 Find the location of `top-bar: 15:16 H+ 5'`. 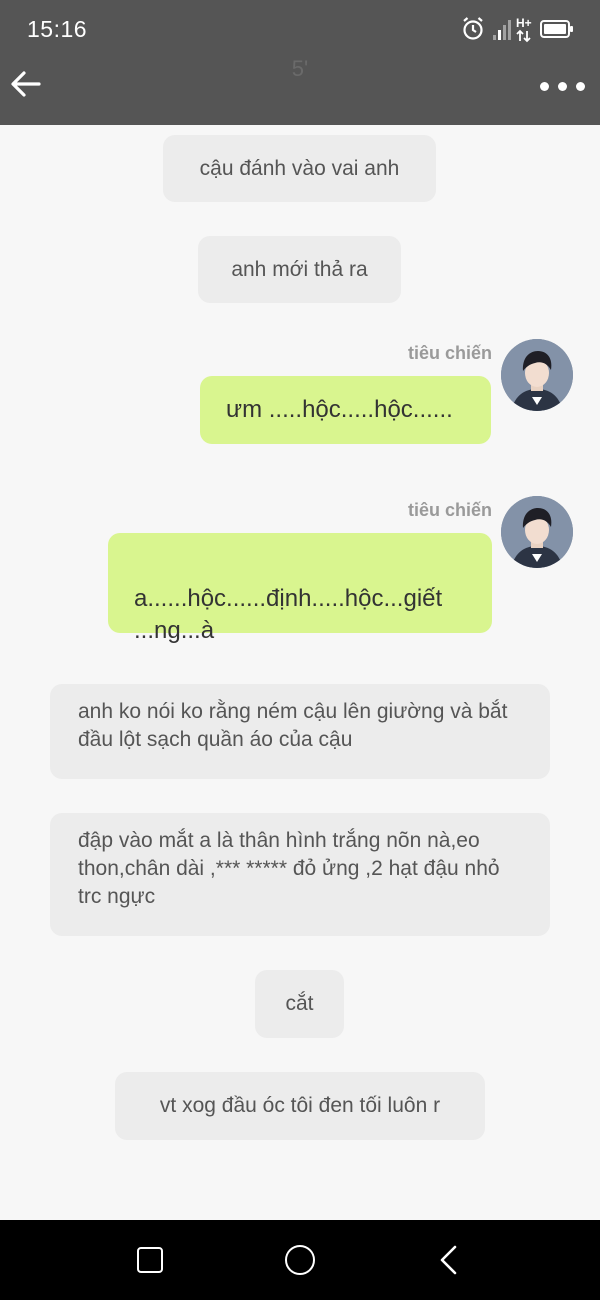

top-bar: 15:16 H+ 5' is located at coordinates (300, 62).